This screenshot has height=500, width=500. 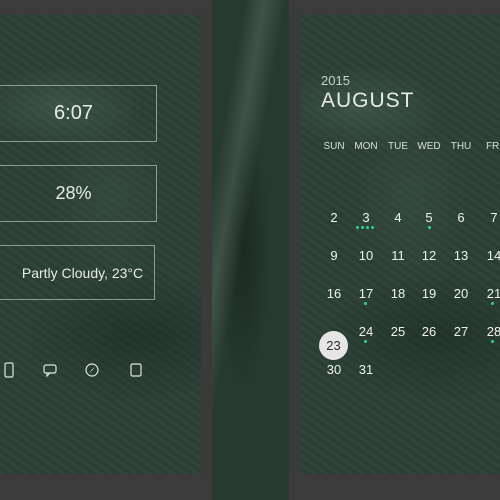 What do you see at coordinates (461, 293) in the screenshot?
I see `calendar-day: 20` at bounding box center [461, 293].